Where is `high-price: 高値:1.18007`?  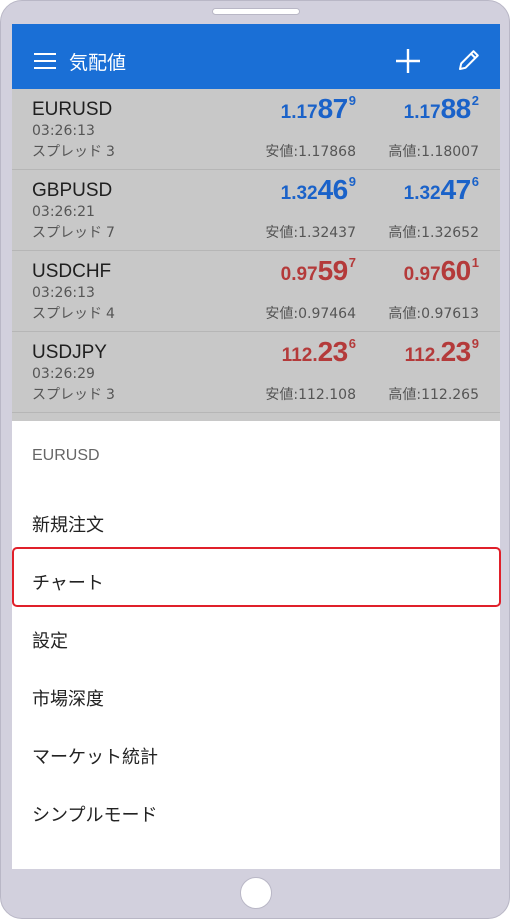
high-price: 高値:1.18007 is located at coordinates (433, 151).